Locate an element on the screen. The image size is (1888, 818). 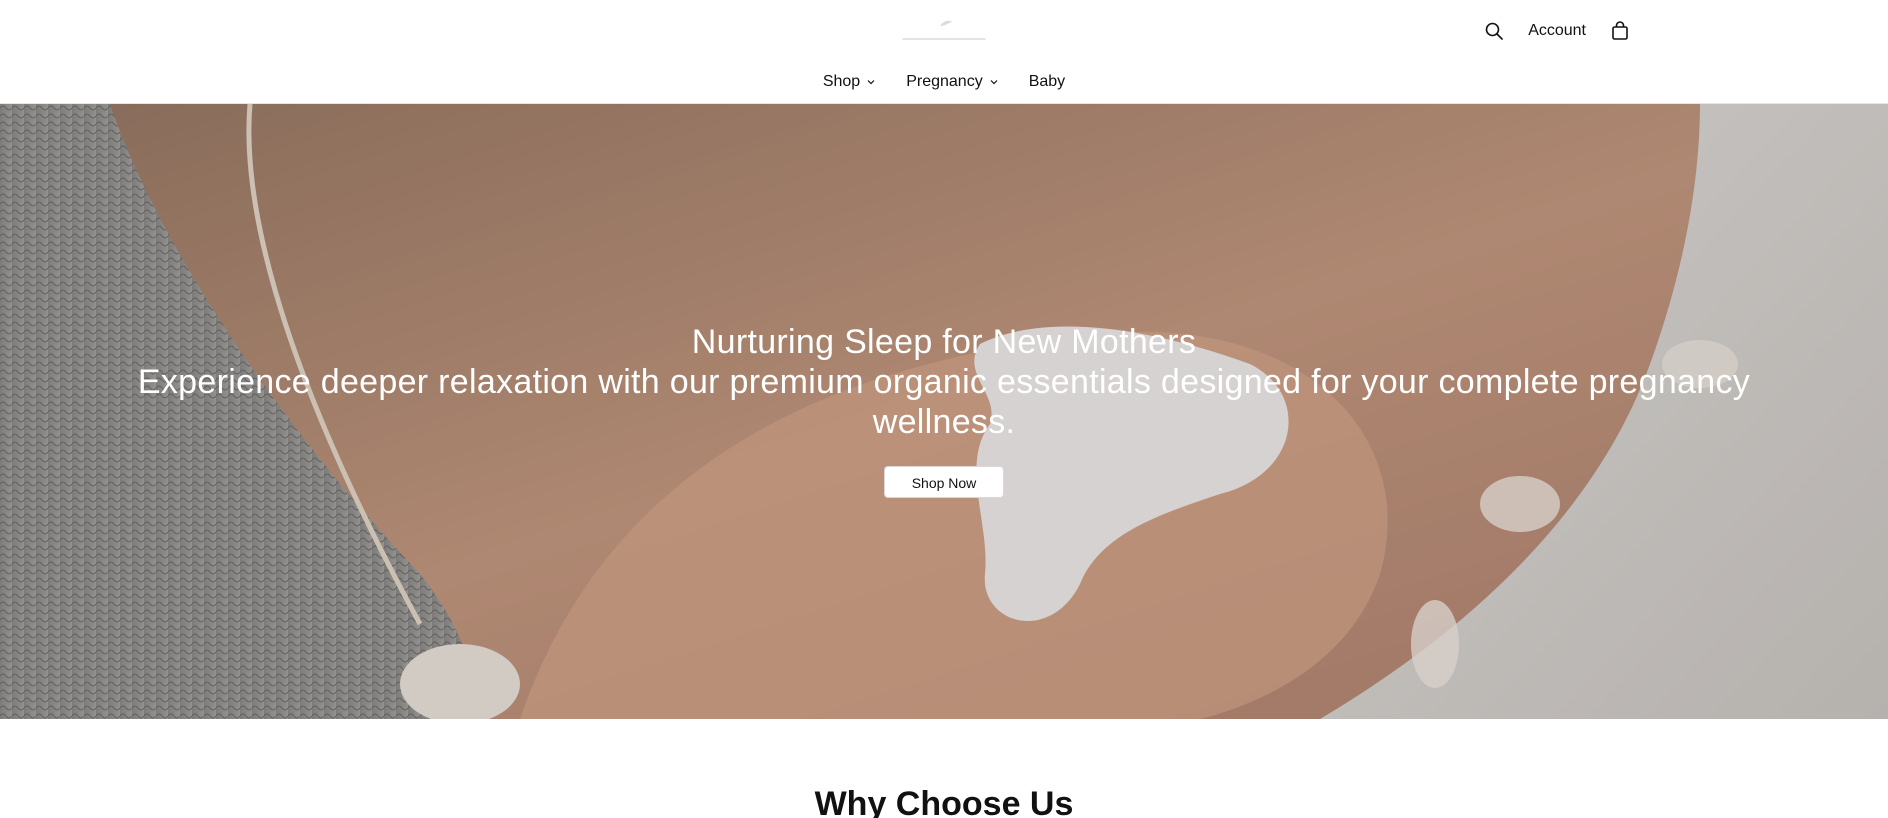
section-title: Why Choose Us is located at coordinates (944, 801).